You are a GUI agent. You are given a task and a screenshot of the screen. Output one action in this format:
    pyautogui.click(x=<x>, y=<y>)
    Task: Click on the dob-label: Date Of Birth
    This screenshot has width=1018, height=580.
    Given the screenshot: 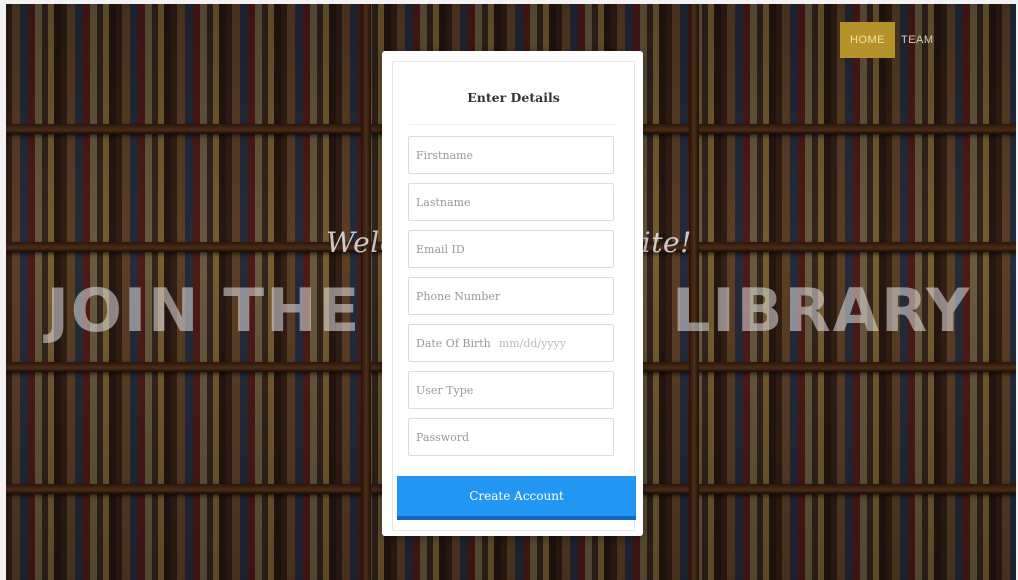 What is the action you would take?
    pyautogui.click(x=453, y=343)
    